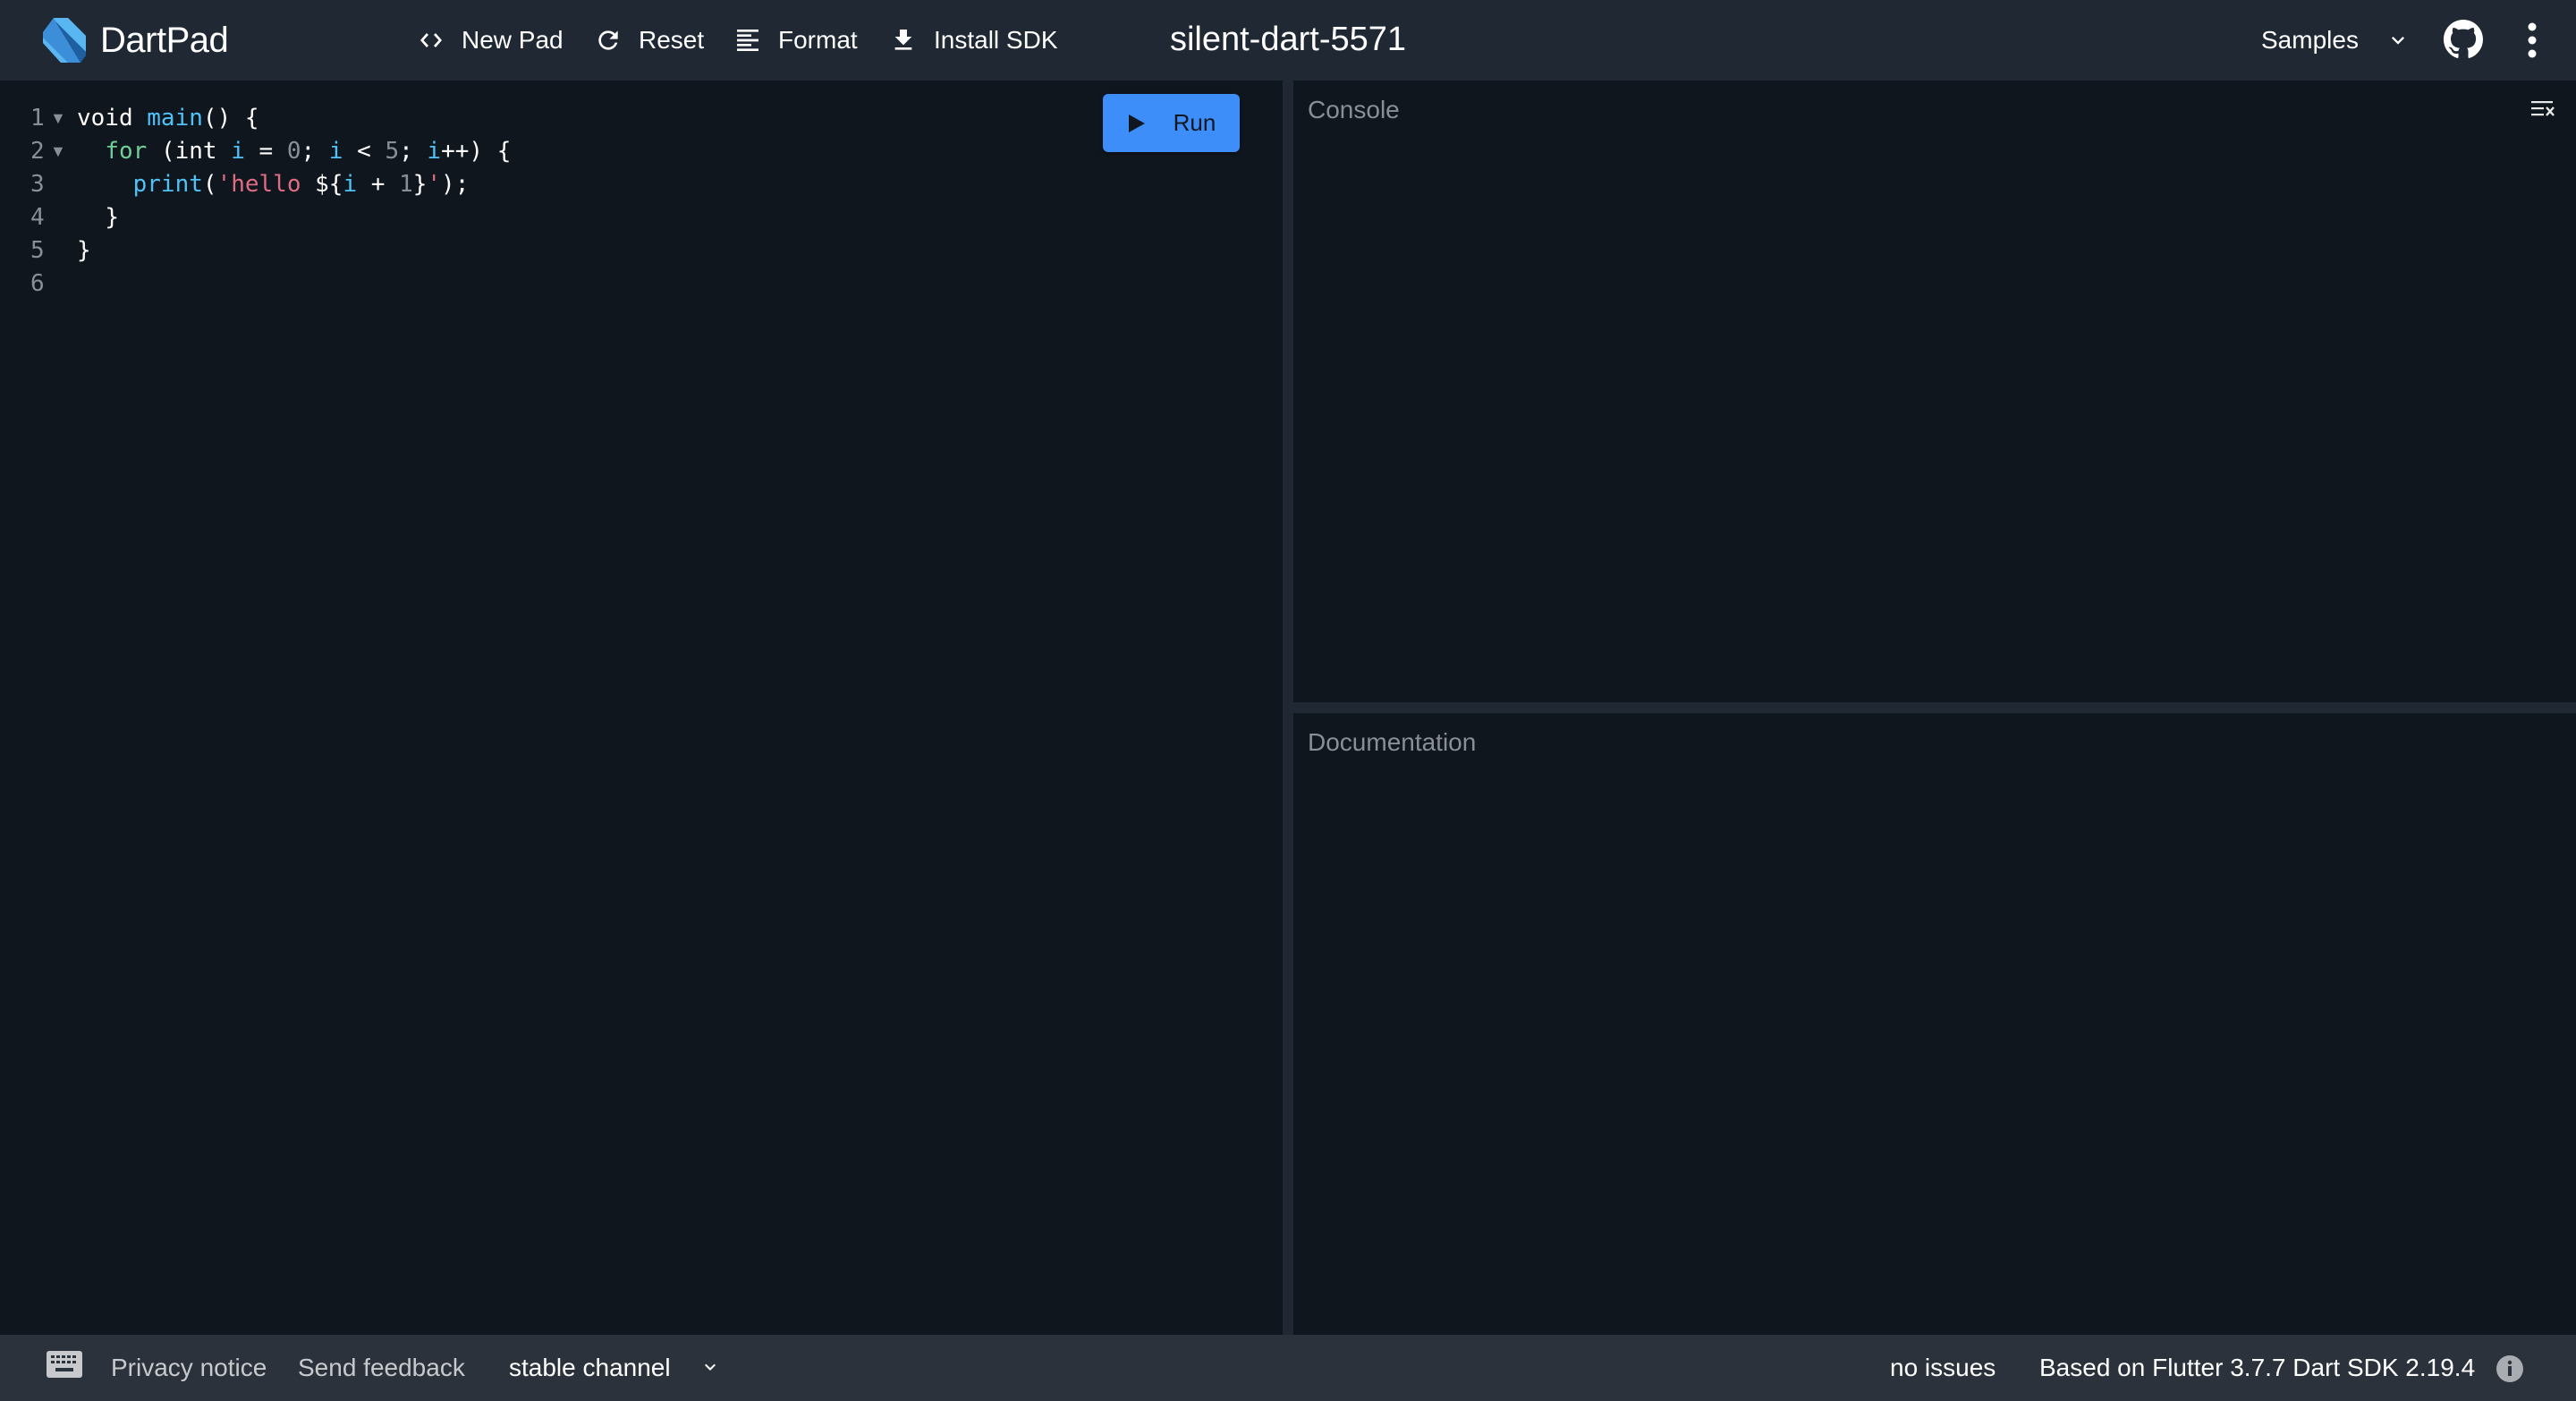 Image resolution: width=2576 pixels, height=1401 pixels. Describe the element at coordinates (37, 250) in the screenshot. I see `line-number: 5` at that location.